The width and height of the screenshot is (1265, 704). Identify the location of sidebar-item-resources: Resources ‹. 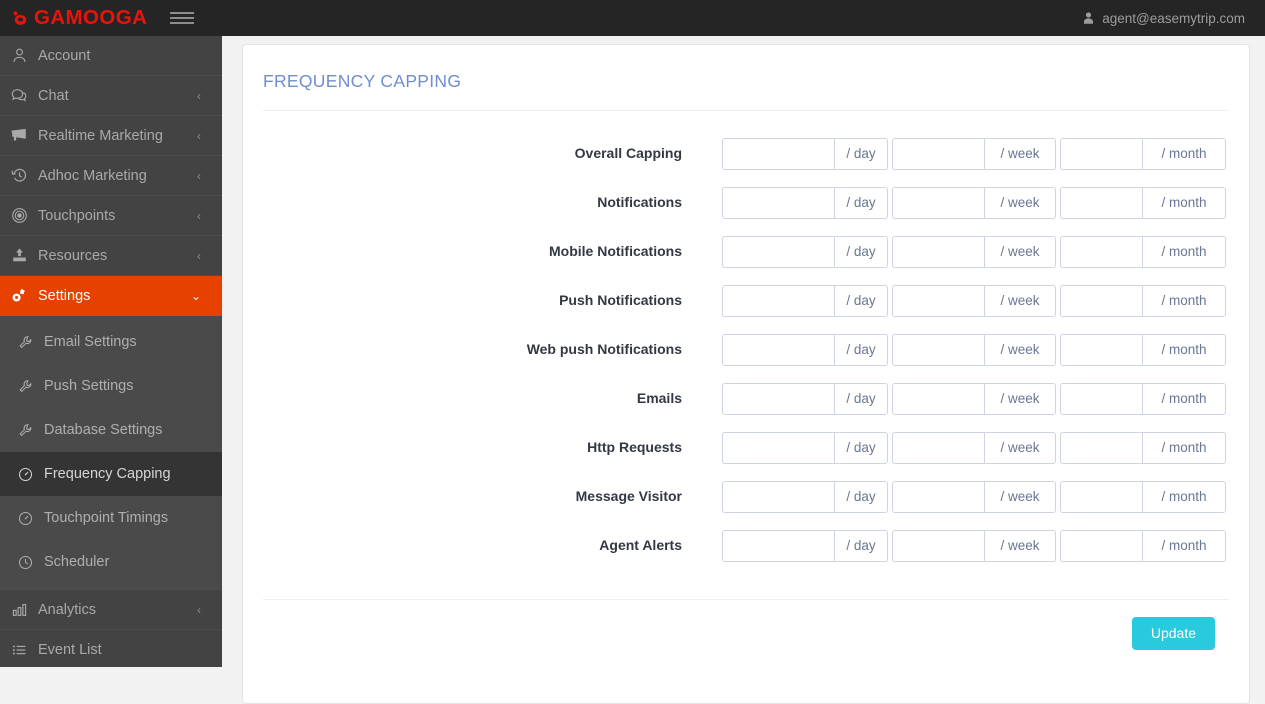
(111, 256).